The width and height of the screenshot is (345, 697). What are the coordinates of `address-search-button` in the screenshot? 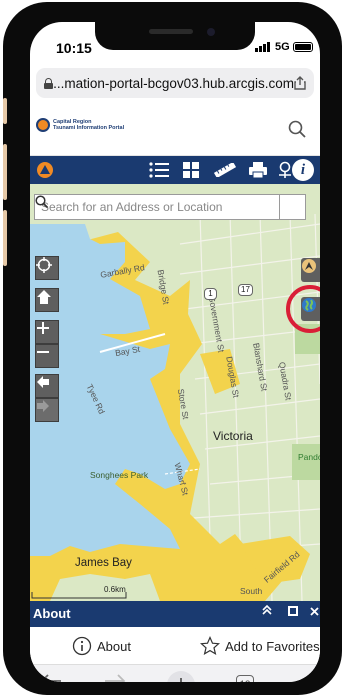 It's located at (170, 207).